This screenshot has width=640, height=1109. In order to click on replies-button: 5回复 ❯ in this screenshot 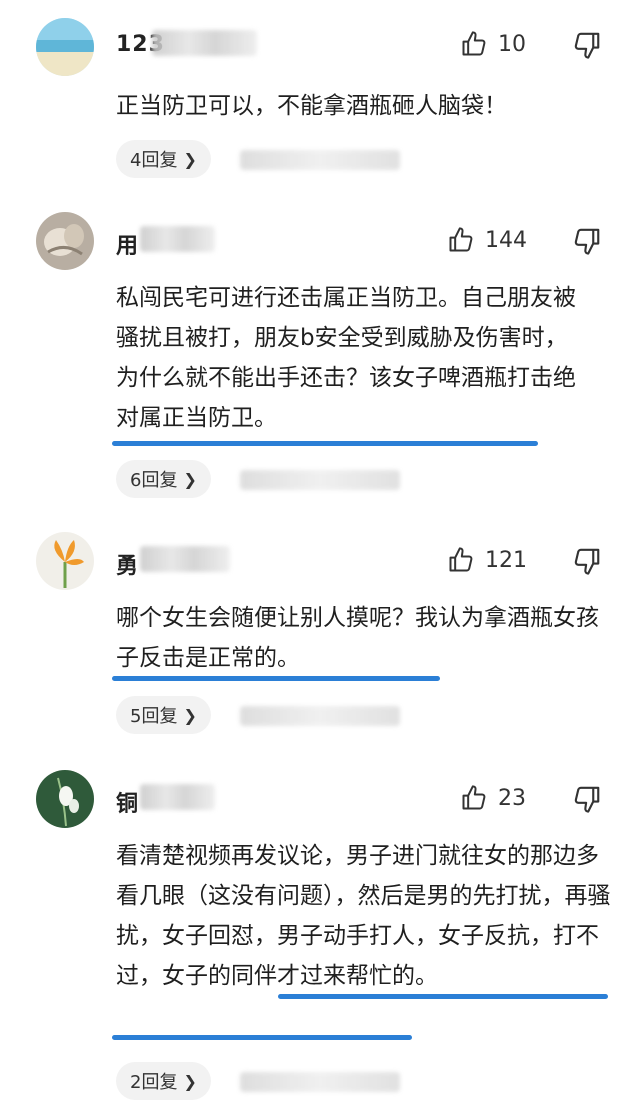, I will do `click(163, 715)`.